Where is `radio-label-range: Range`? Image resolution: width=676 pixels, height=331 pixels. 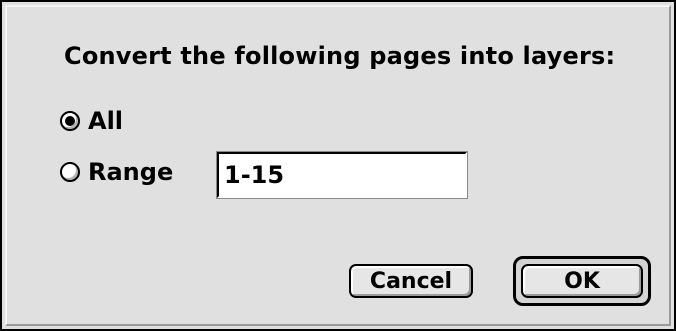 radio-label-range: Range is located at coordinates (130, 172).